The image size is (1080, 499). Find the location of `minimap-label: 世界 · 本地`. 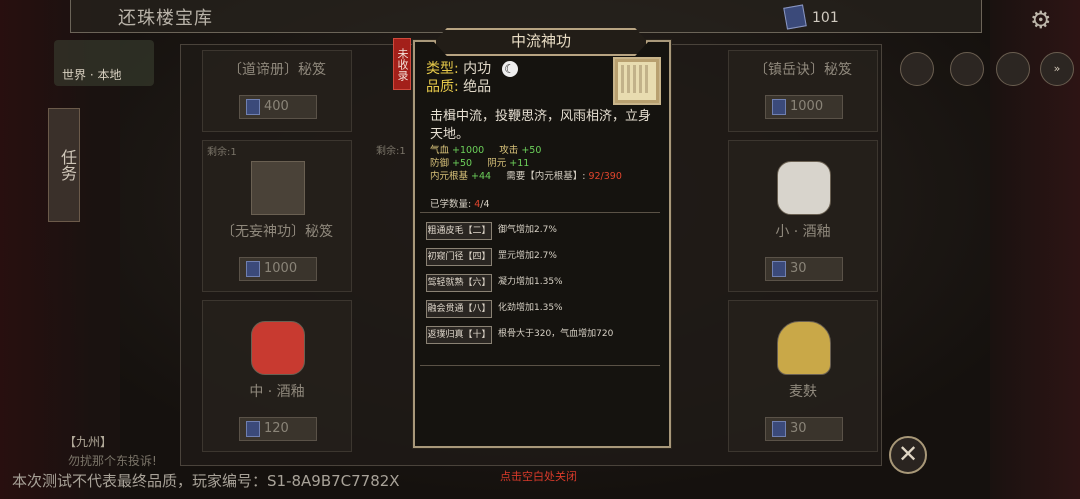

minimap-label: 世界 · 本地 is located at coordinates (92, 75).